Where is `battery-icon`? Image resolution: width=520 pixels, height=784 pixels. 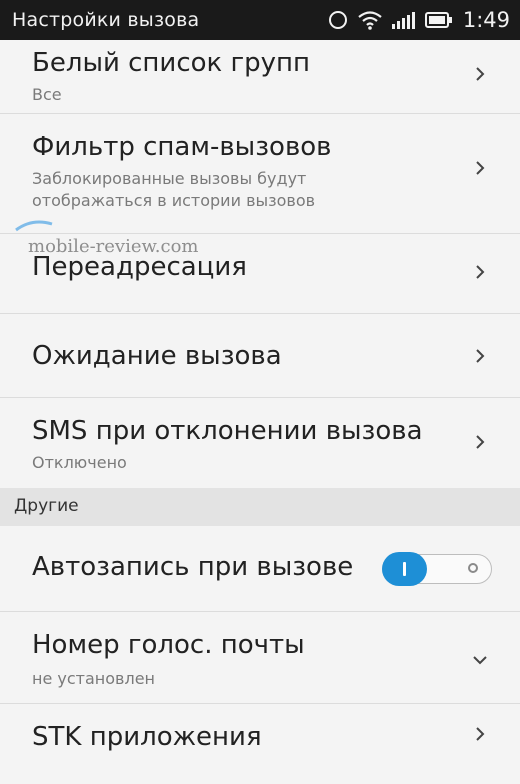 battery-icon is located at coordinates (438, 20).